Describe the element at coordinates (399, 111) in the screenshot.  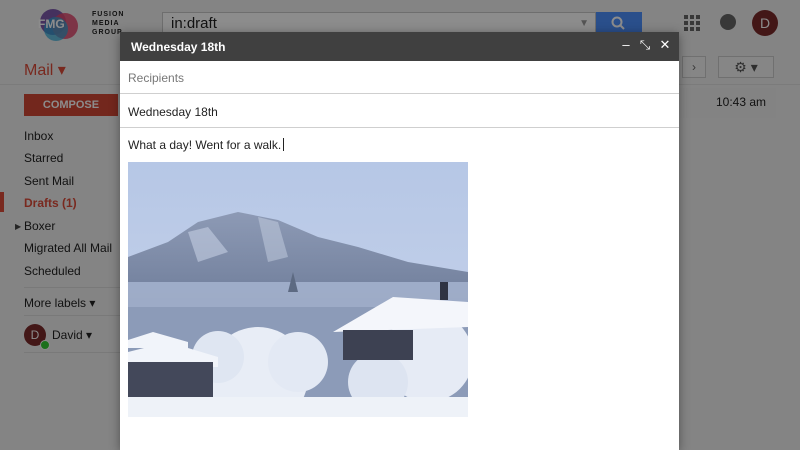
I see `subject-field: Wednesday 18th` at that location.